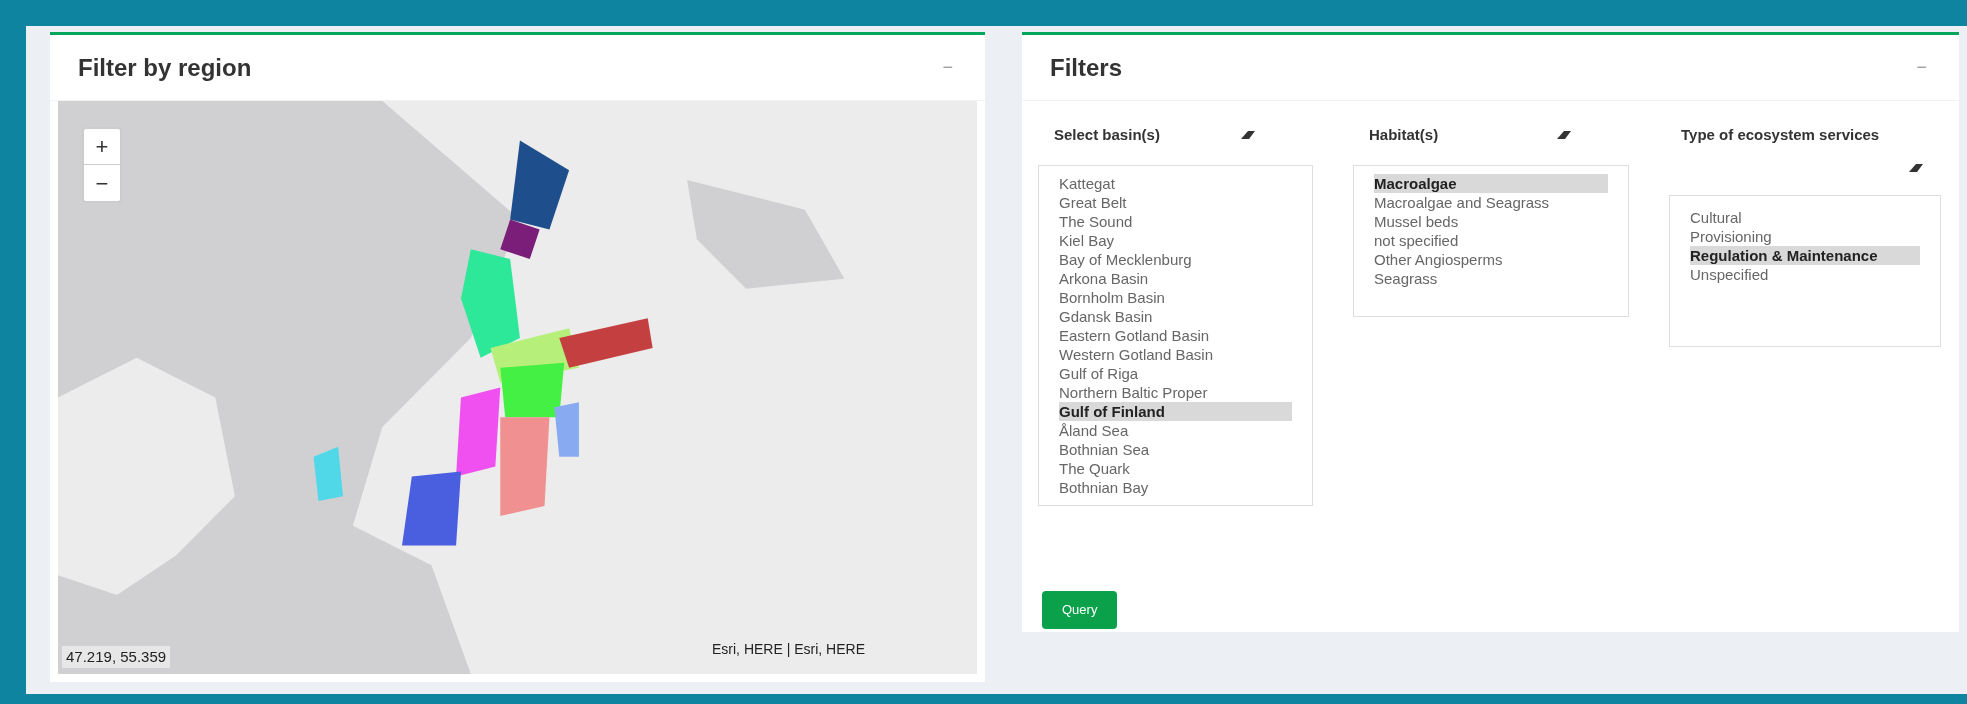 This screenshot has height=704, width=1967. Describe the element at coordinates (102, 147) in the screenshot. I see `zoom-in-button: +` at that location.